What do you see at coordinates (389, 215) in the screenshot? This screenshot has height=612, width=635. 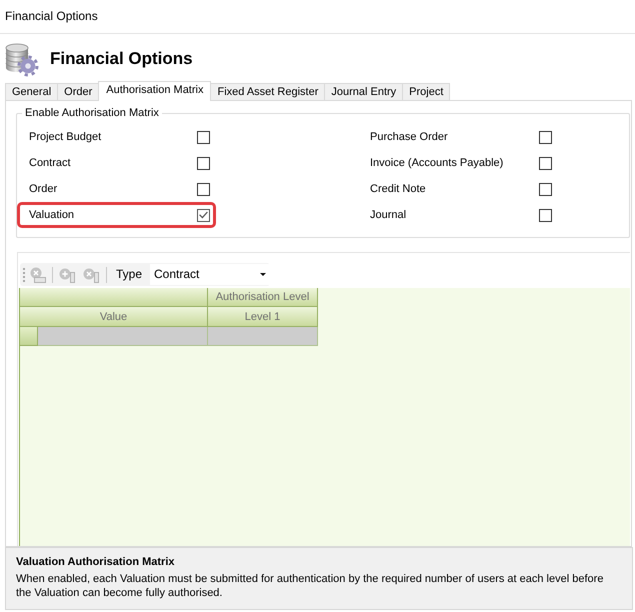 I see `option-label: Journal` at bounding box center [389, 215].